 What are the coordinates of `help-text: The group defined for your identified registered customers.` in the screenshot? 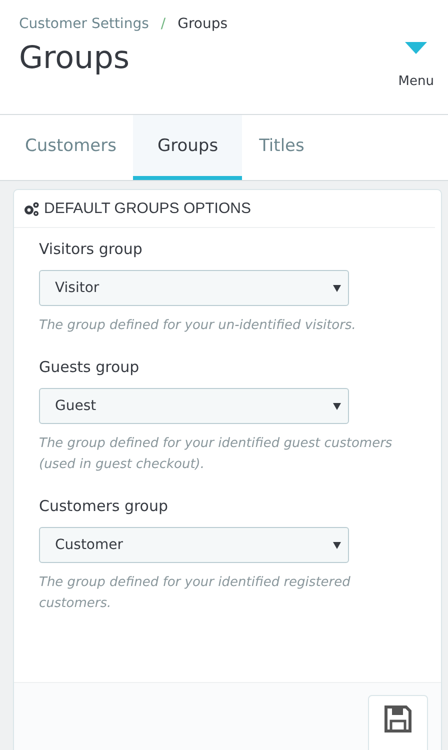 It's located at (195, 593).